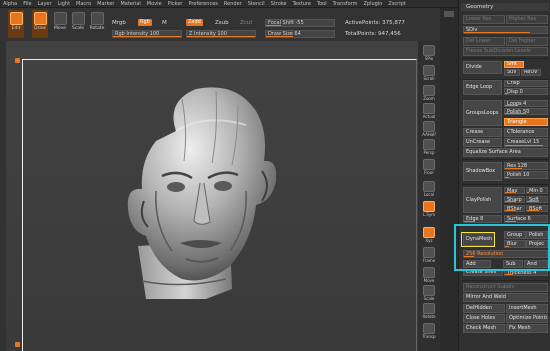 The image size is (550, 351). I want to click on menu-texture: Texture, so click(302, 4).